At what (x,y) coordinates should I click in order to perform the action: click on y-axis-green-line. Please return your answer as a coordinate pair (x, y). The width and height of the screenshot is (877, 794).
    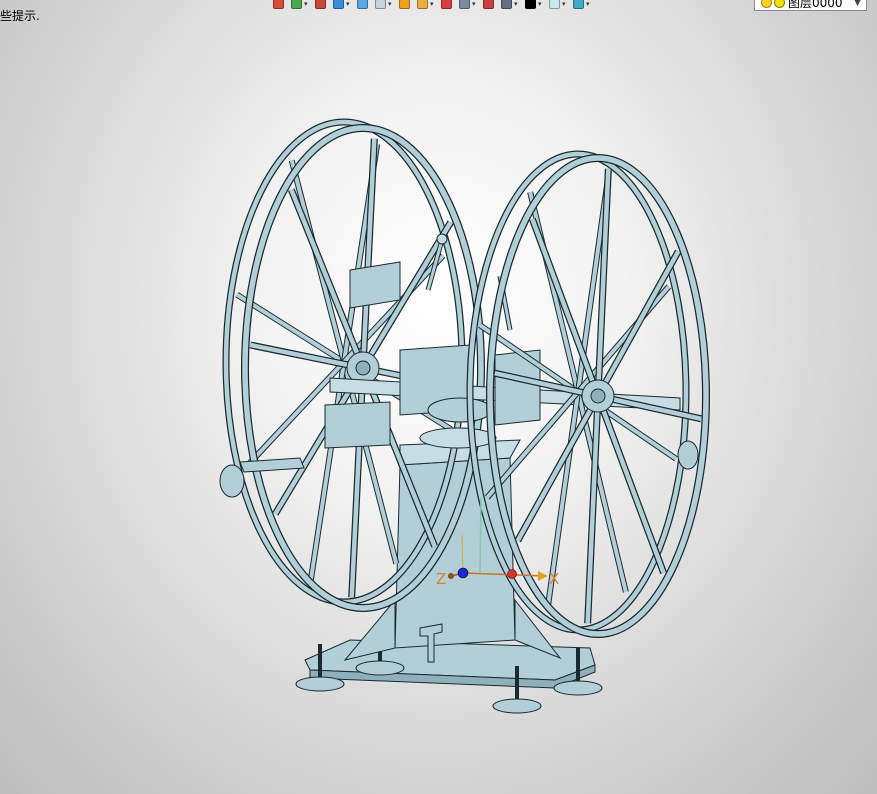
    Looking at the image, I should click on (480, 535).